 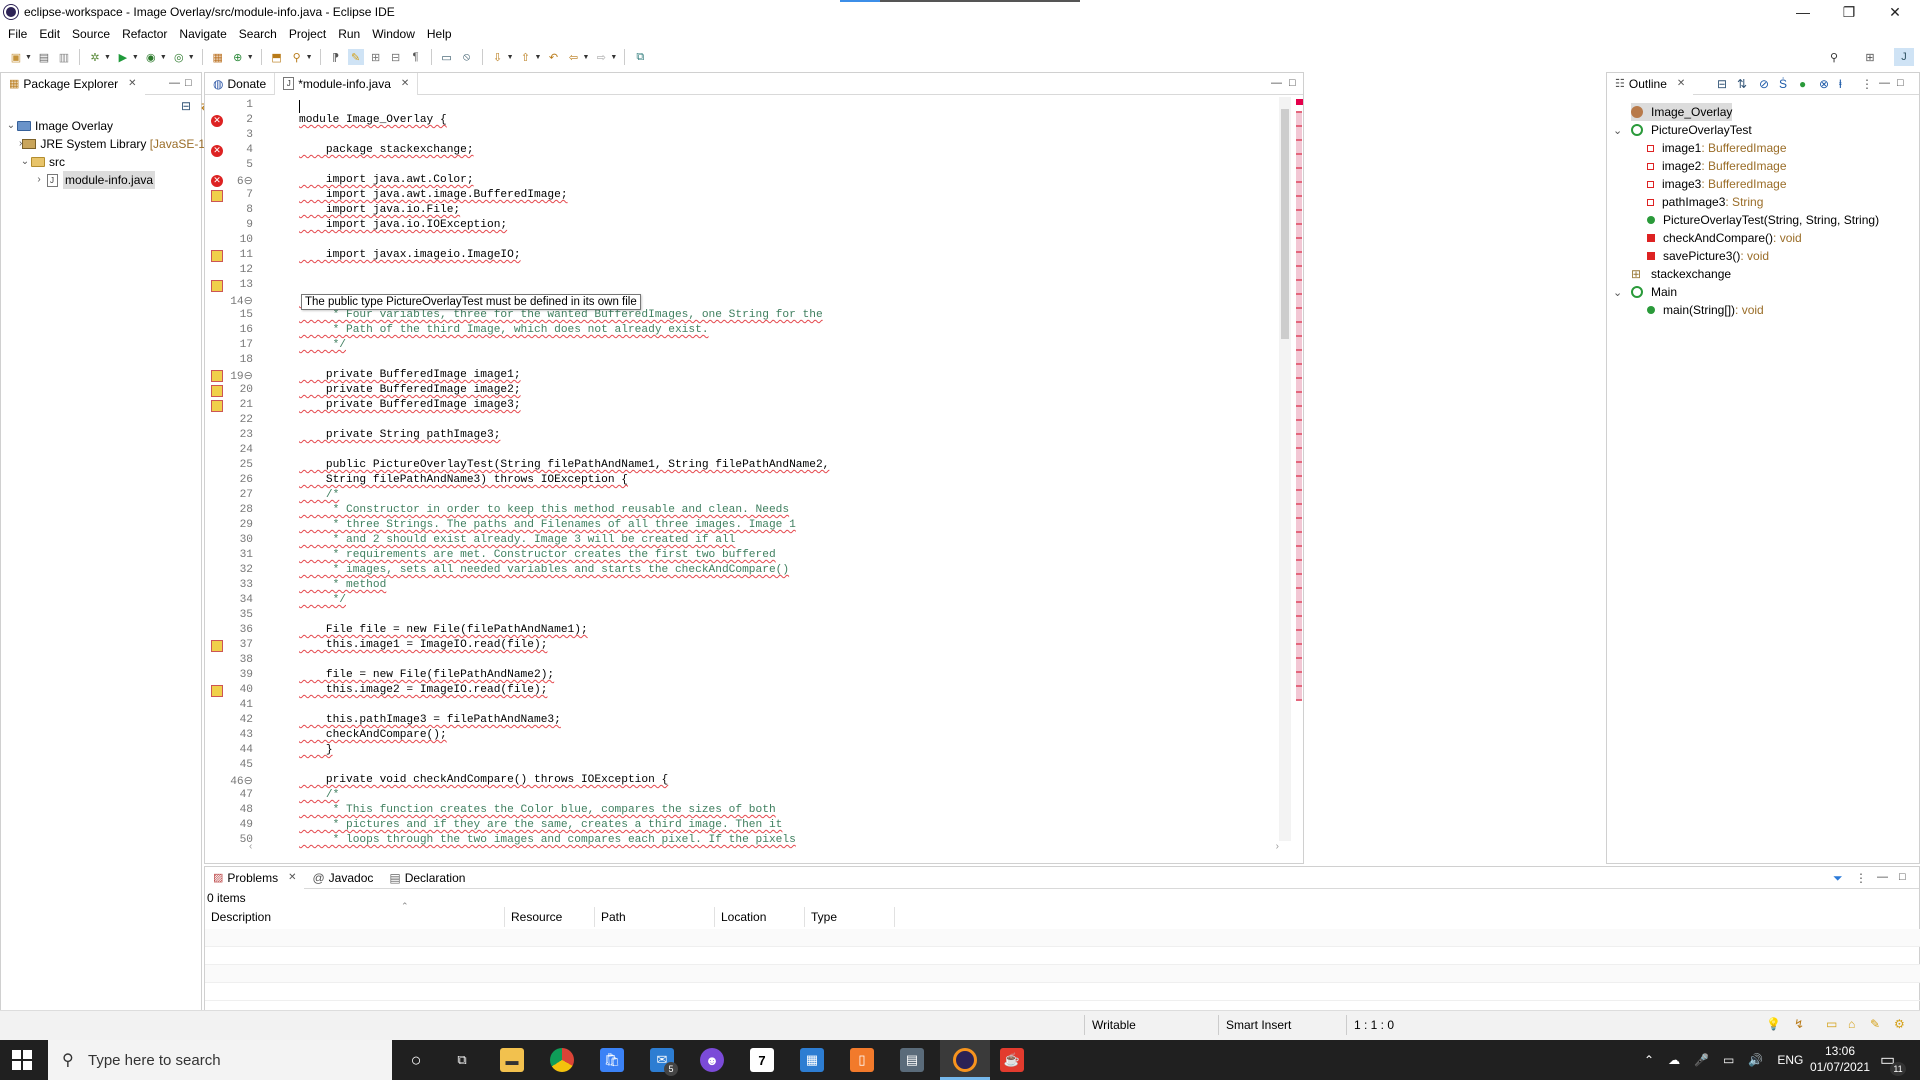 I want to click on forward-dropdown-icon: ▼, so click(x=613, y=57).